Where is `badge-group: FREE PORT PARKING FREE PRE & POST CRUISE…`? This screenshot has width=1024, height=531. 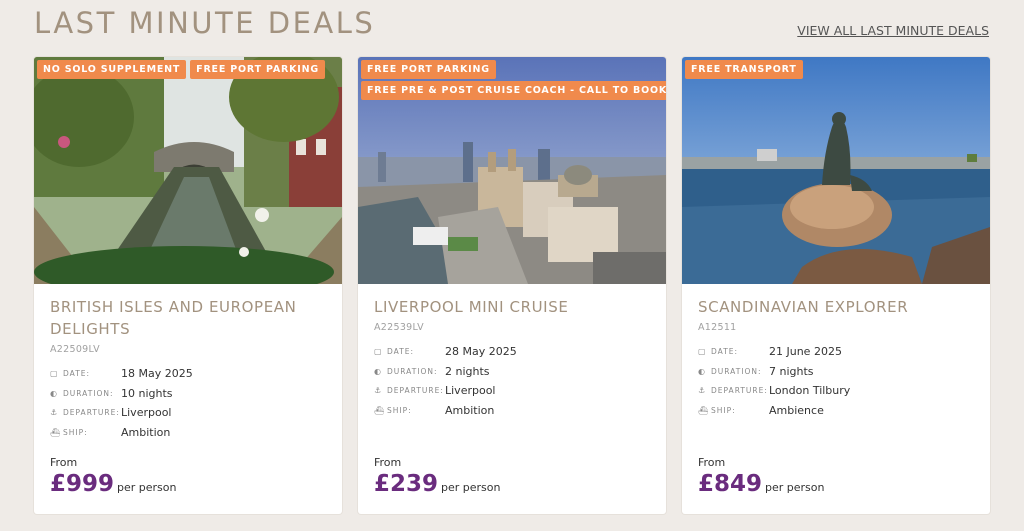
badge-group: FREE PORT PARKING FREE PRE & POST CRUISE… is located at coordinates (513, 80).